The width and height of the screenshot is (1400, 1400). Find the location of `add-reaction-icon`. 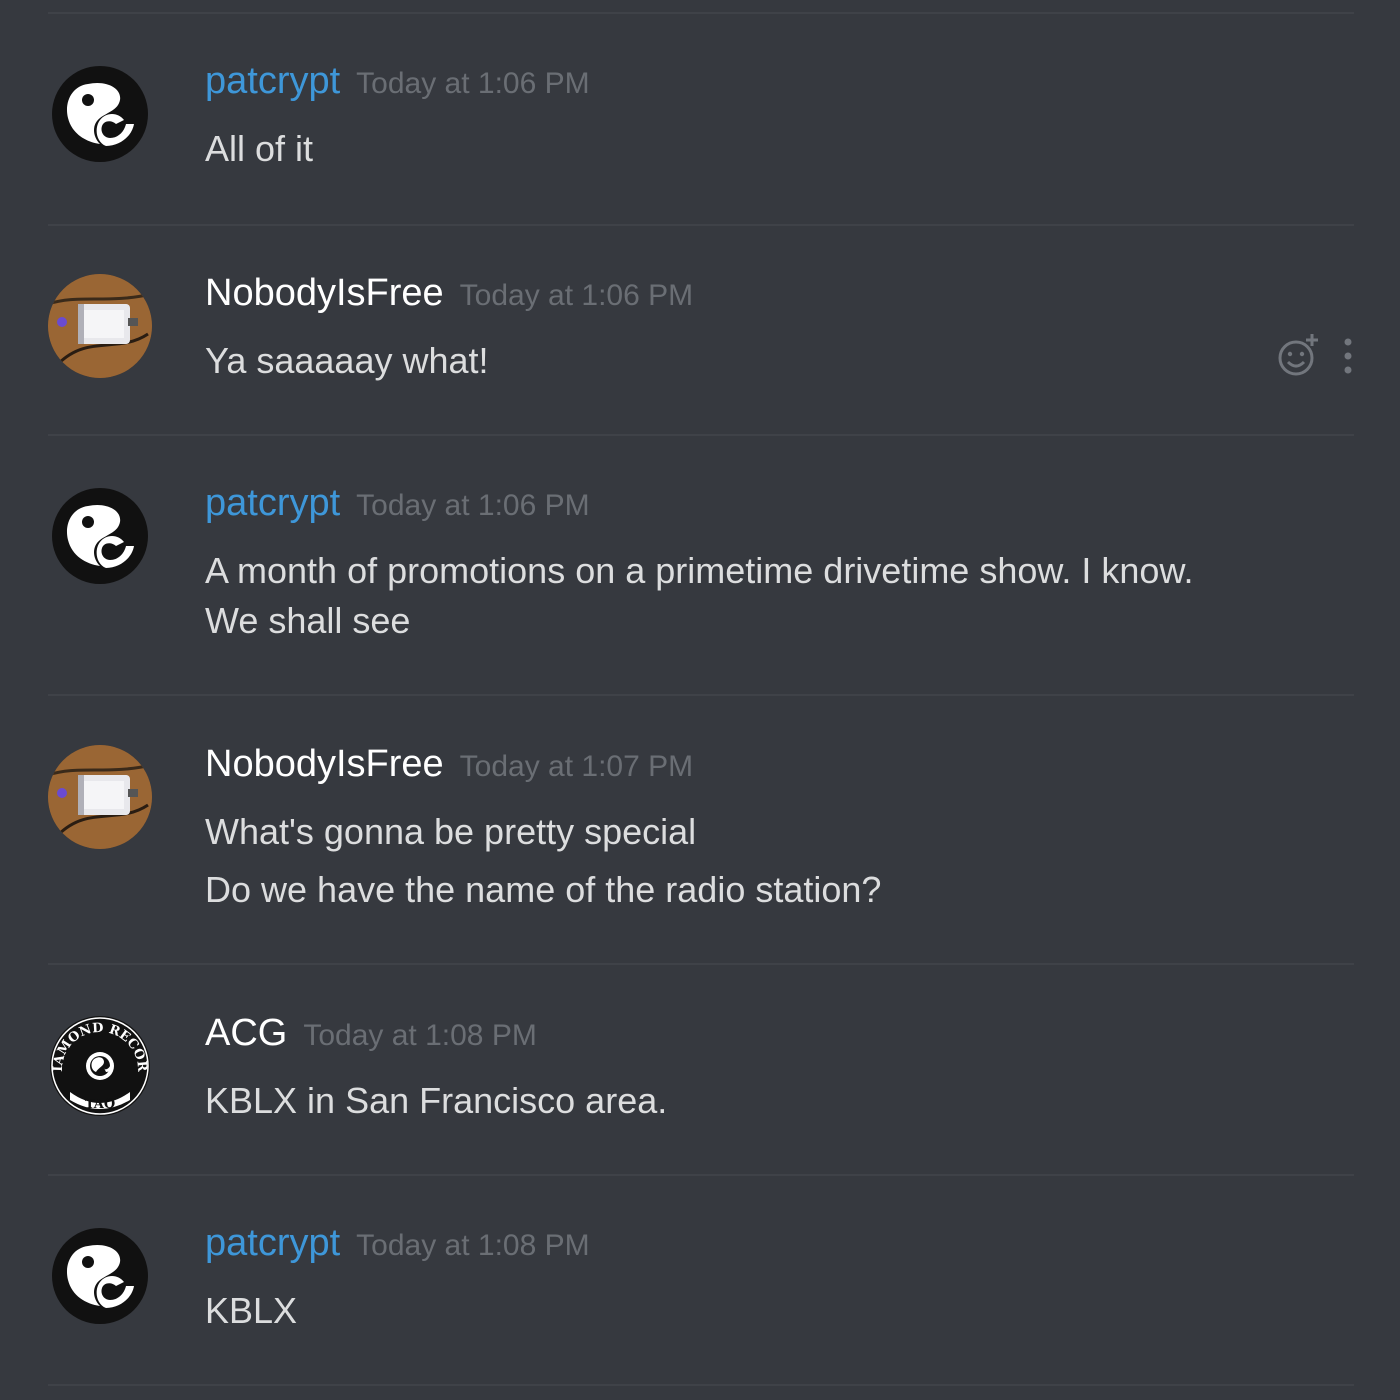

add-reaction-icon is located at coordinates (1299, 355).